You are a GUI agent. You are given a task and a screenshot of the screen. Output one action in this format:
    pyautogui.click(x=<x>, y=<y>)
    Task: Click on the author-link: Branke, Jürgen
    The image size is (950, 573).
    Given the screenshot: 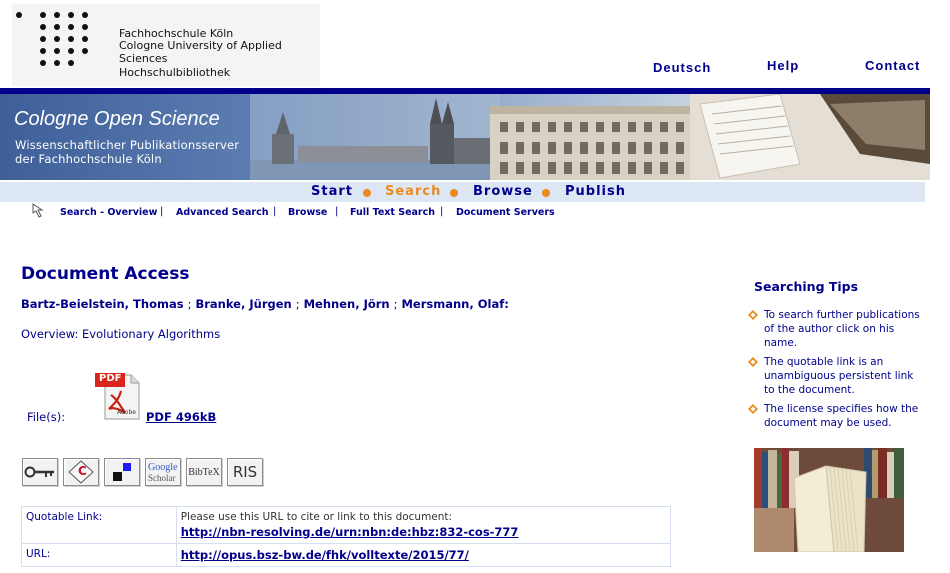 What is the action you would take?
    pyautogui.click(x=243, y=304)
    